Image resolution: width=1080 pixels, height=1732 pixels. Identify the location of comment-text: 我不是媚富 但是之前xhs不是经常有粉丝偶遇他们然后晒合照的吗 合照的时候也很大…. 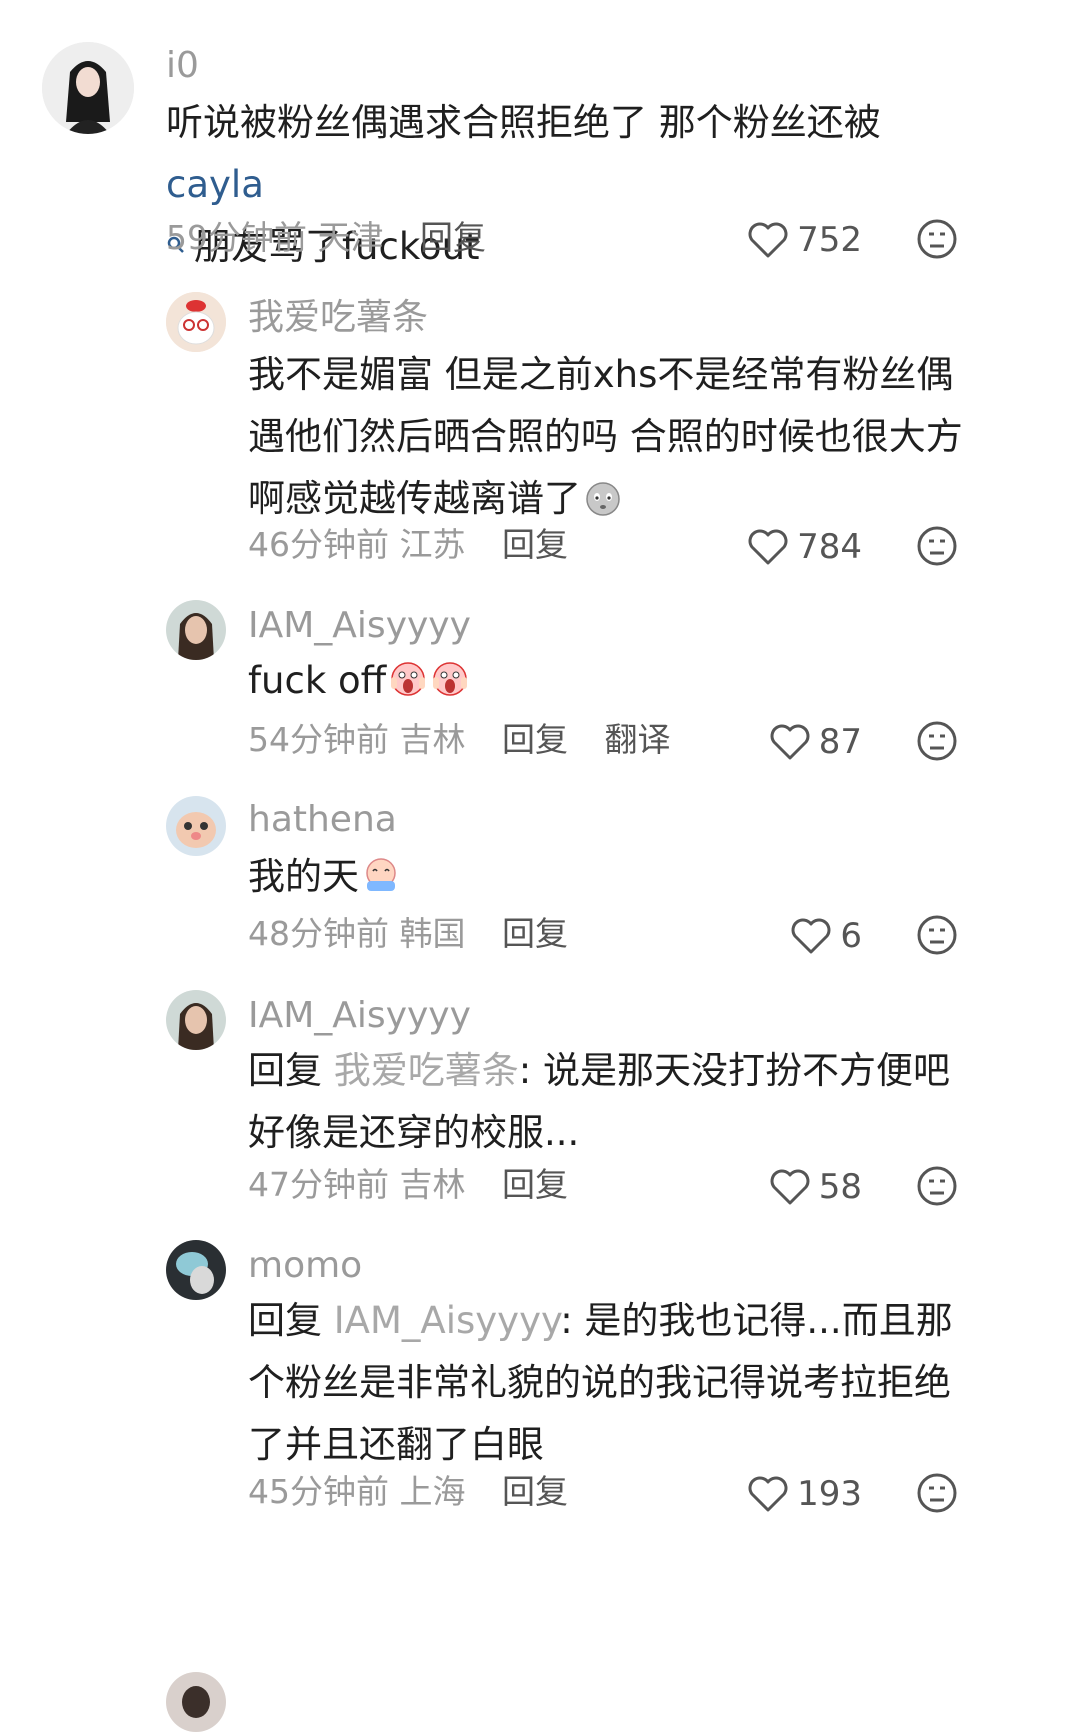
(608, 437).